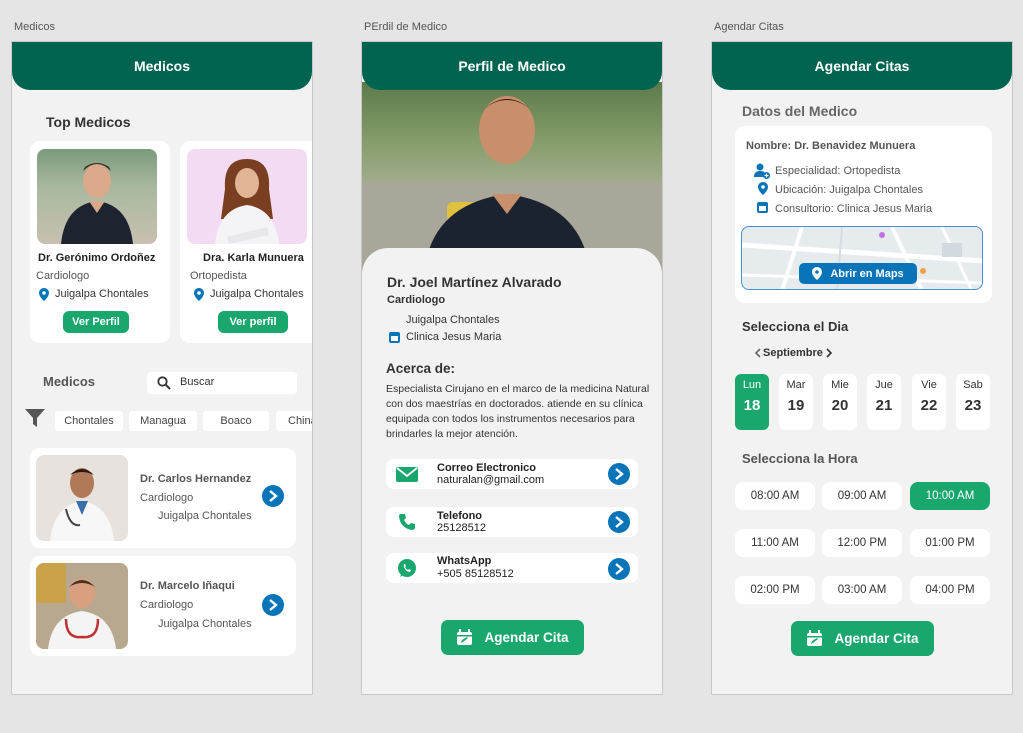  I want to click on contact-label: WhatsApp, so click(464, 561).